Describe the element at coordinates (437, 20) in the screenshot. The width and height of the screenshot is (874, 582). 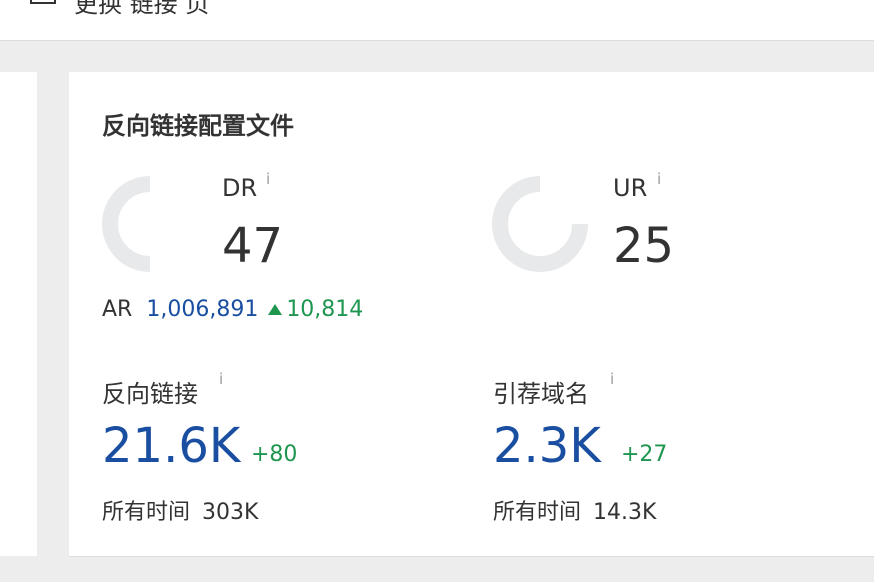
I see `top-bar: 更换 链接 页` at that location.